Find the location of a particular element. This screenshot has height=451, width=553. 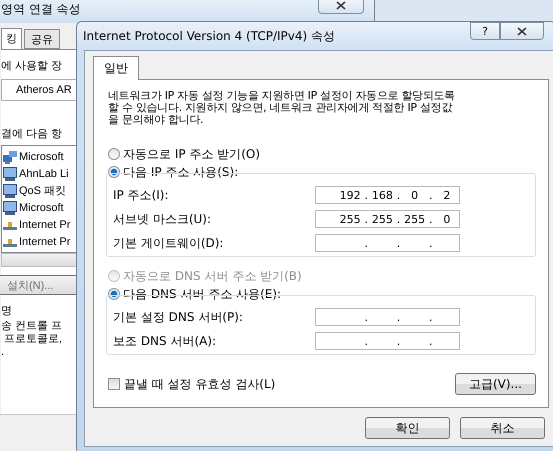

help-button: ? is located at coordinates (485, 31).